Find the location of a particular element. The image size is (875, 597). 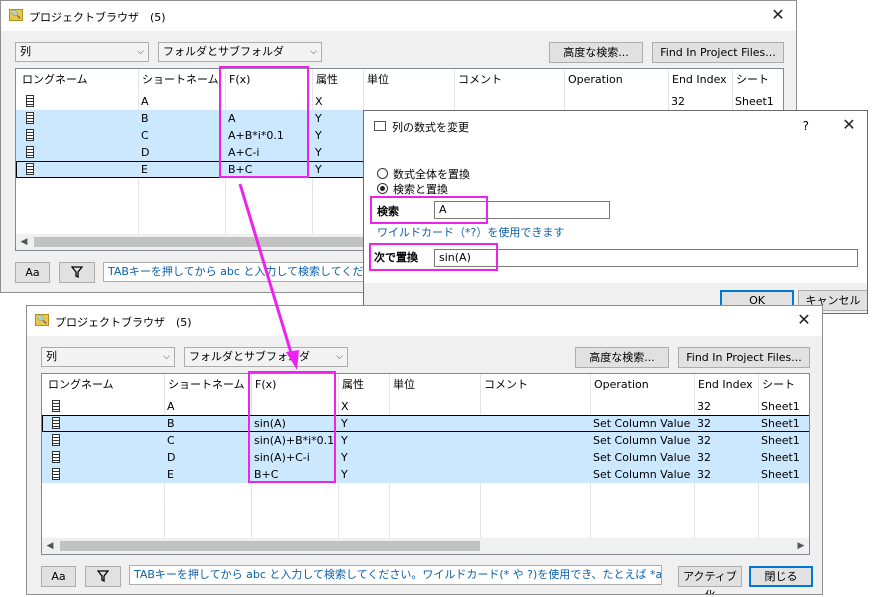

scroll-right-icon: ▶ is located at coordinates (801, 546).